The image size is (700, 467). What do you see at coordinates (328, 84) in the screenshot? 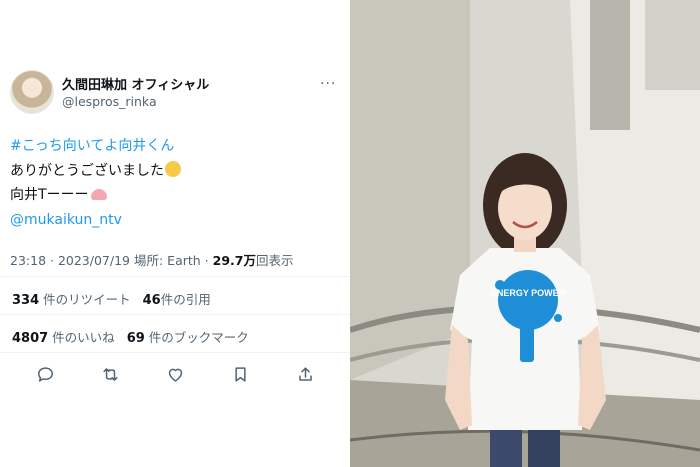
I see `more-options-icon: ···` at bounding box center [328, 84].